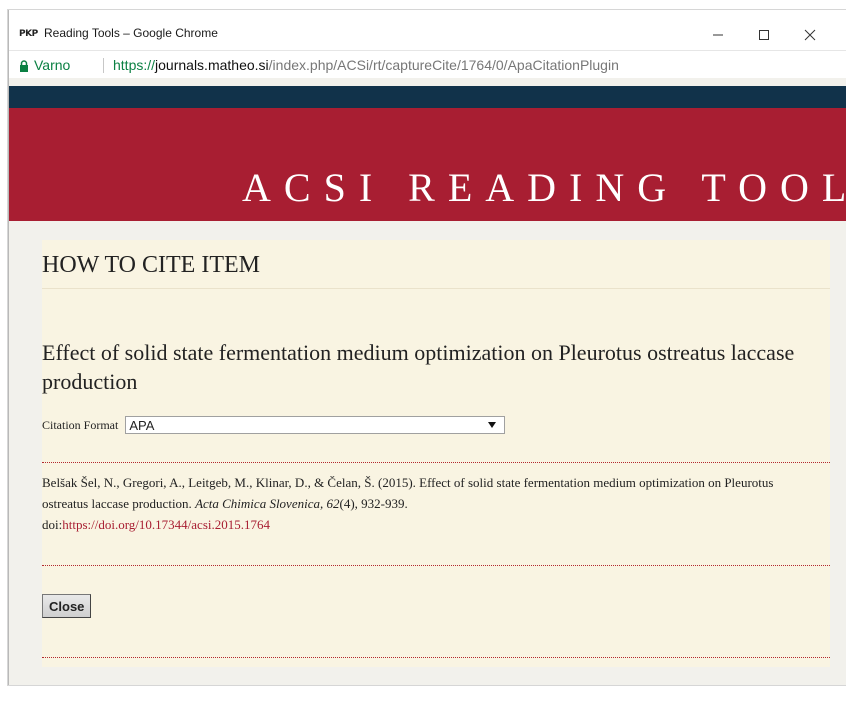 The height and width of the screenshot is (709, 846). I want to click on maximize-icon, so click(764, 35).